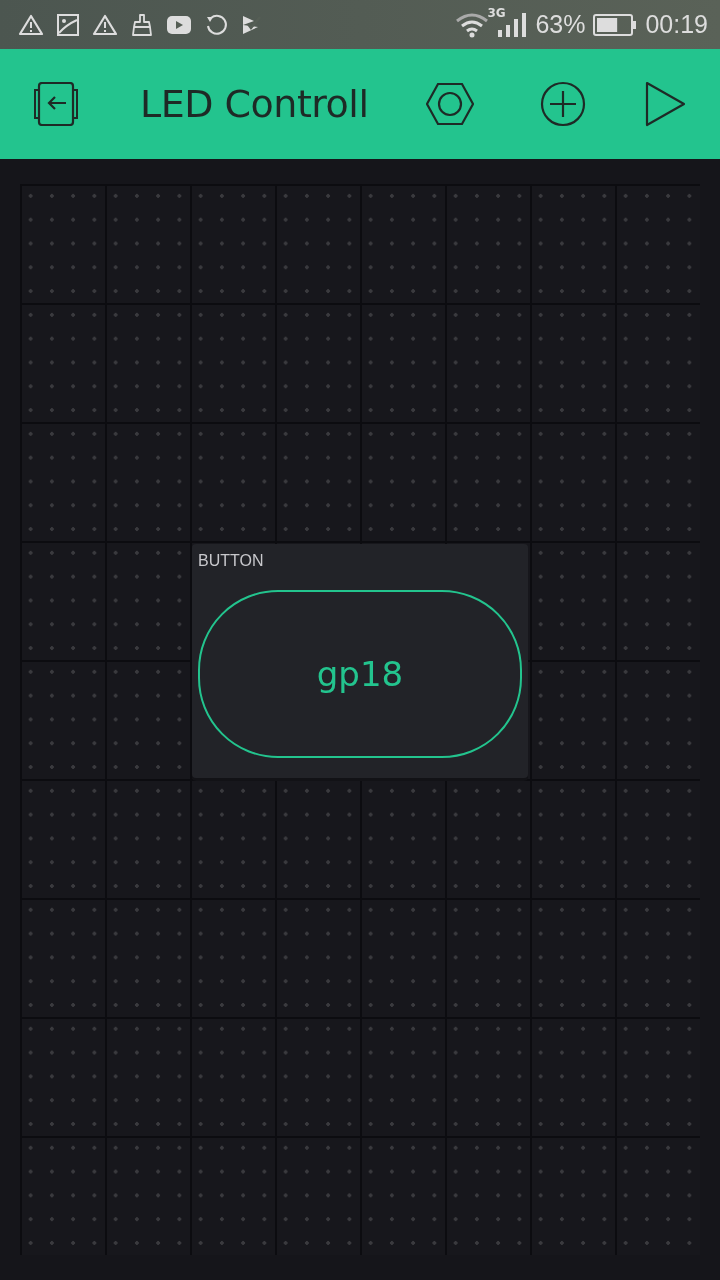 Image resolution: width=720 pixels, height=1280 pixels. I want to click on battery-percent: 63%, so click(560, 25).